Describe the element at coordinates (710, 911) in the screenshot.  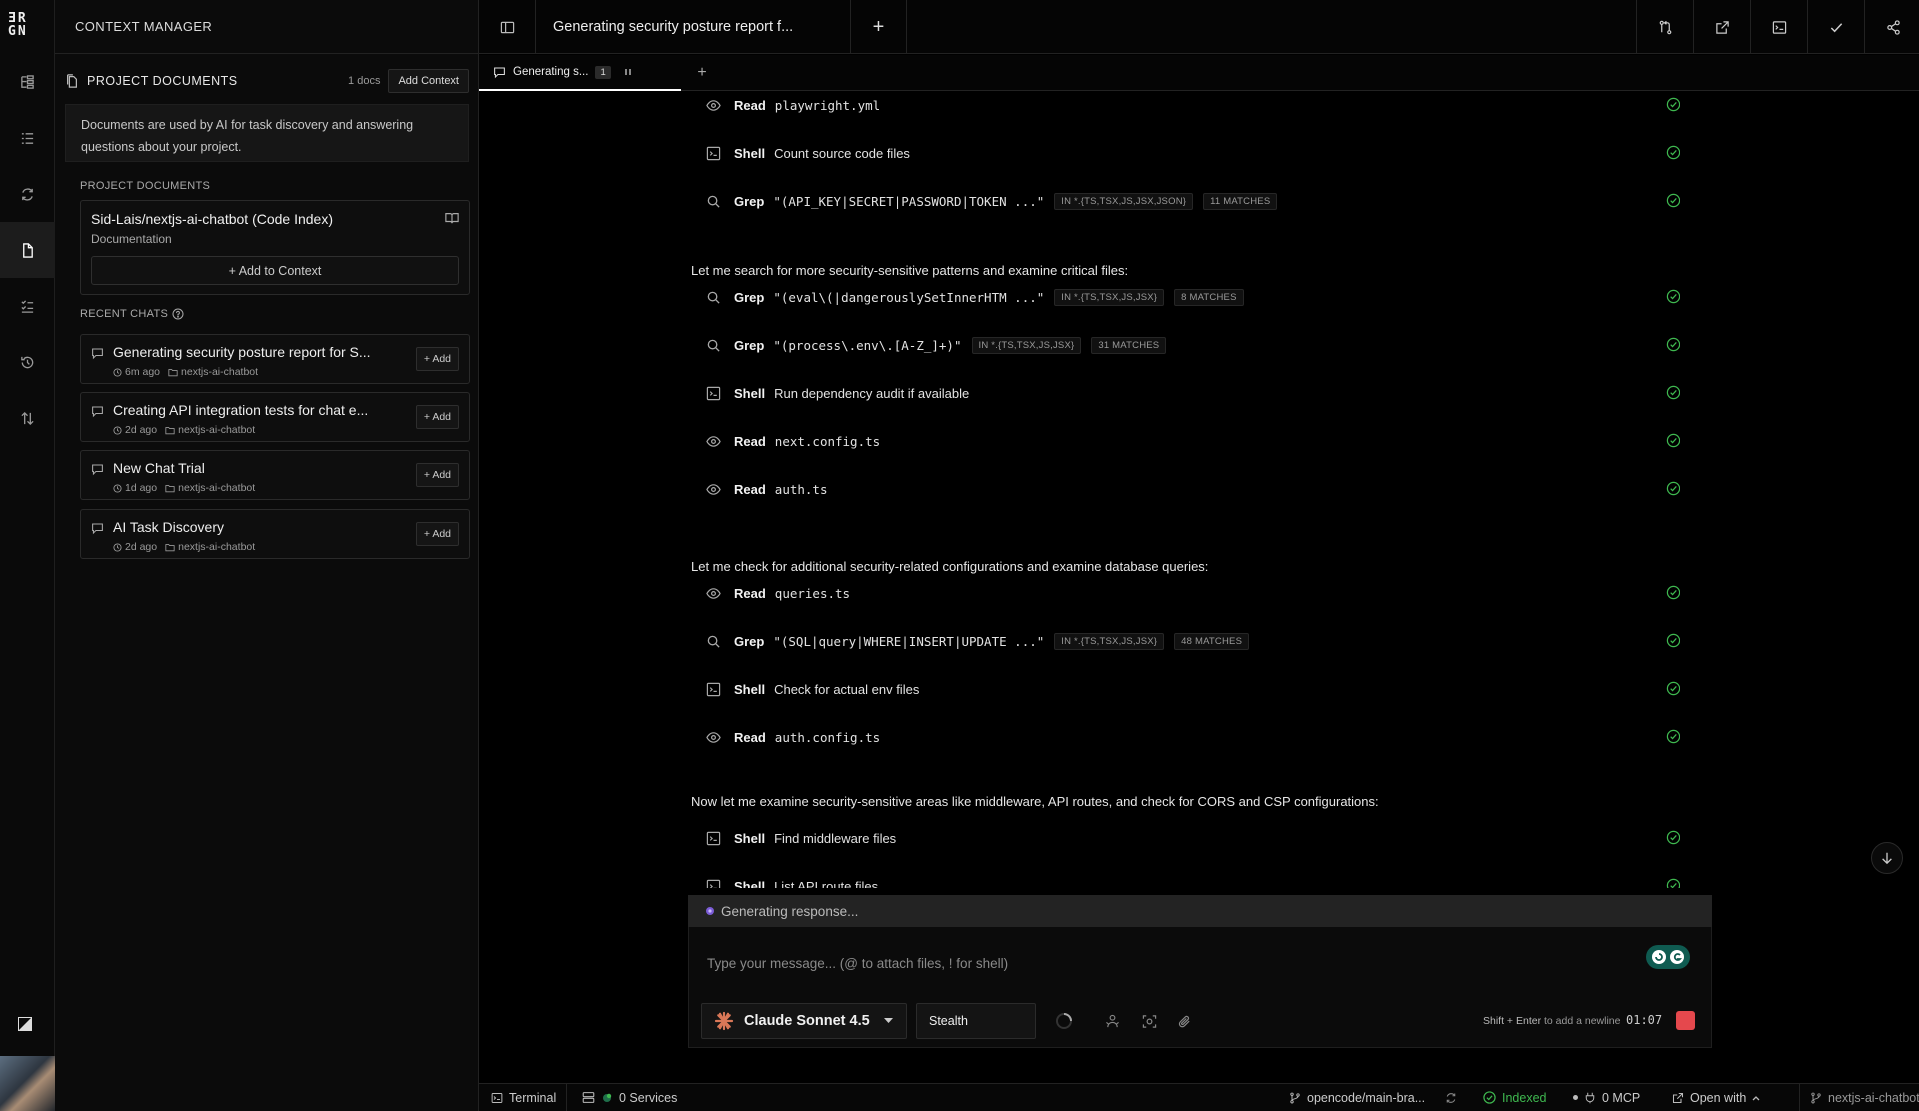
I see `sparkle-icon` at that location.